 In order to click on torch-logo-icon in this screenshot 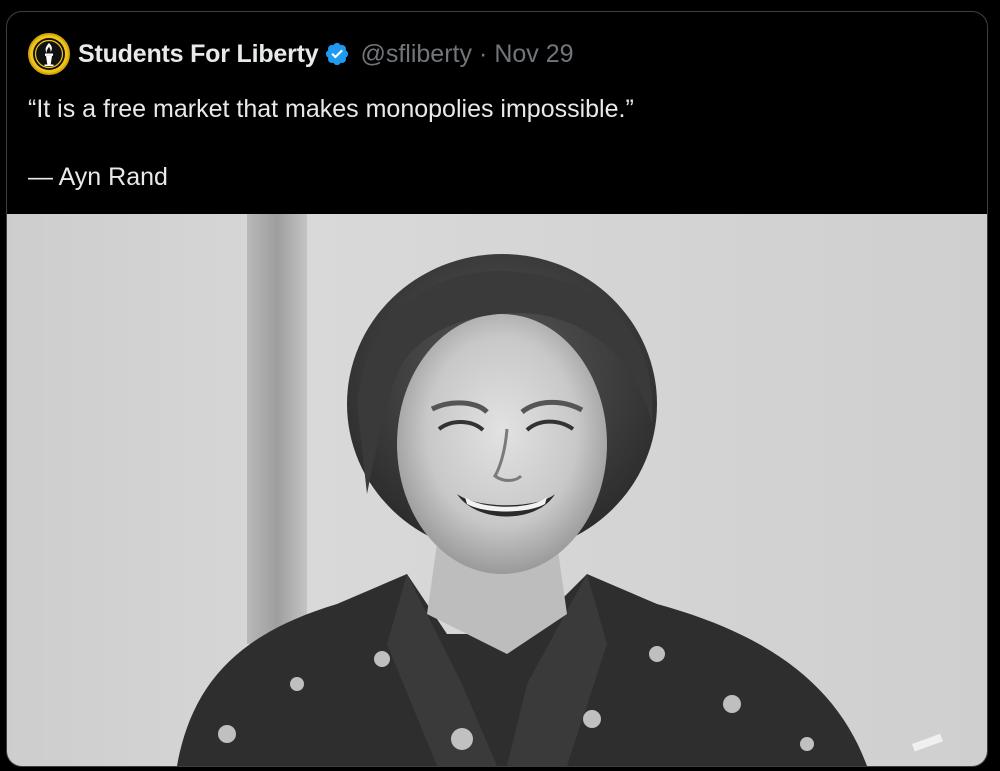, I will do `click(49, 54)`.